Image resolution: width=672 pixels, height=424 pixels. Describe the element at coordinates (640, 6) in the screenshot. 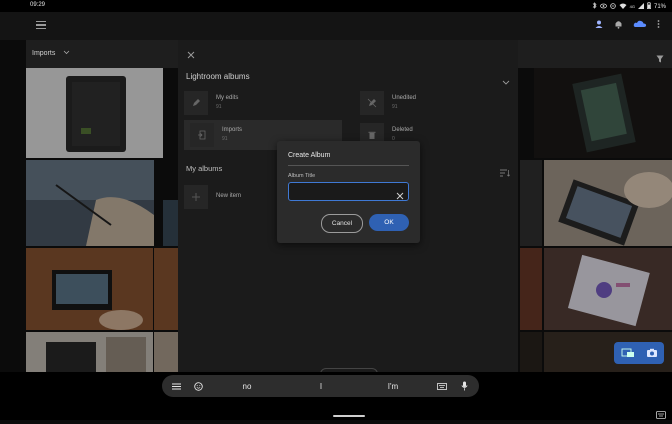

I see `signal-icon` at that location.